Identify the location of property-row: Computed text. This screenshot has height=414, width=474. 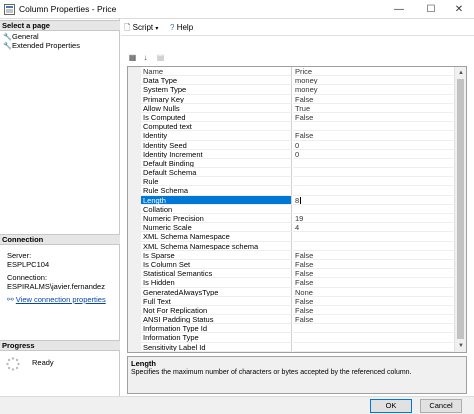
(297, 127).